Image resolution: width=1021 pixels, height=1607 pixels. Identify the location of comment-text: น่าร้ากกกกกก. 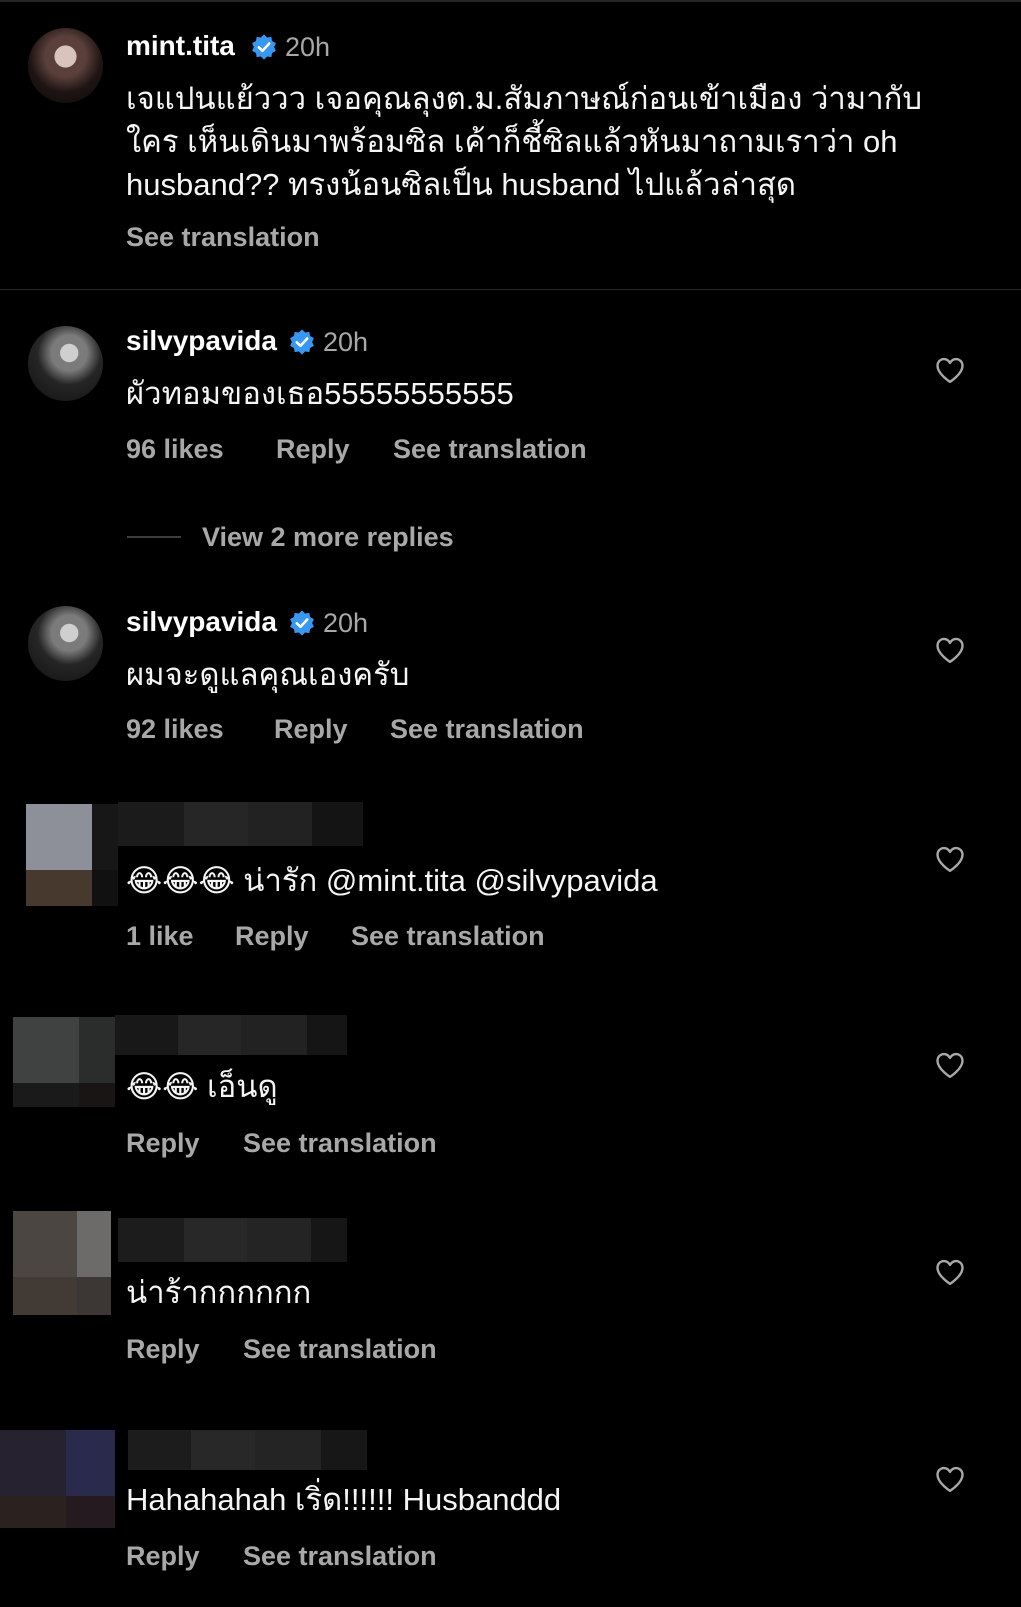
(219, 1292).